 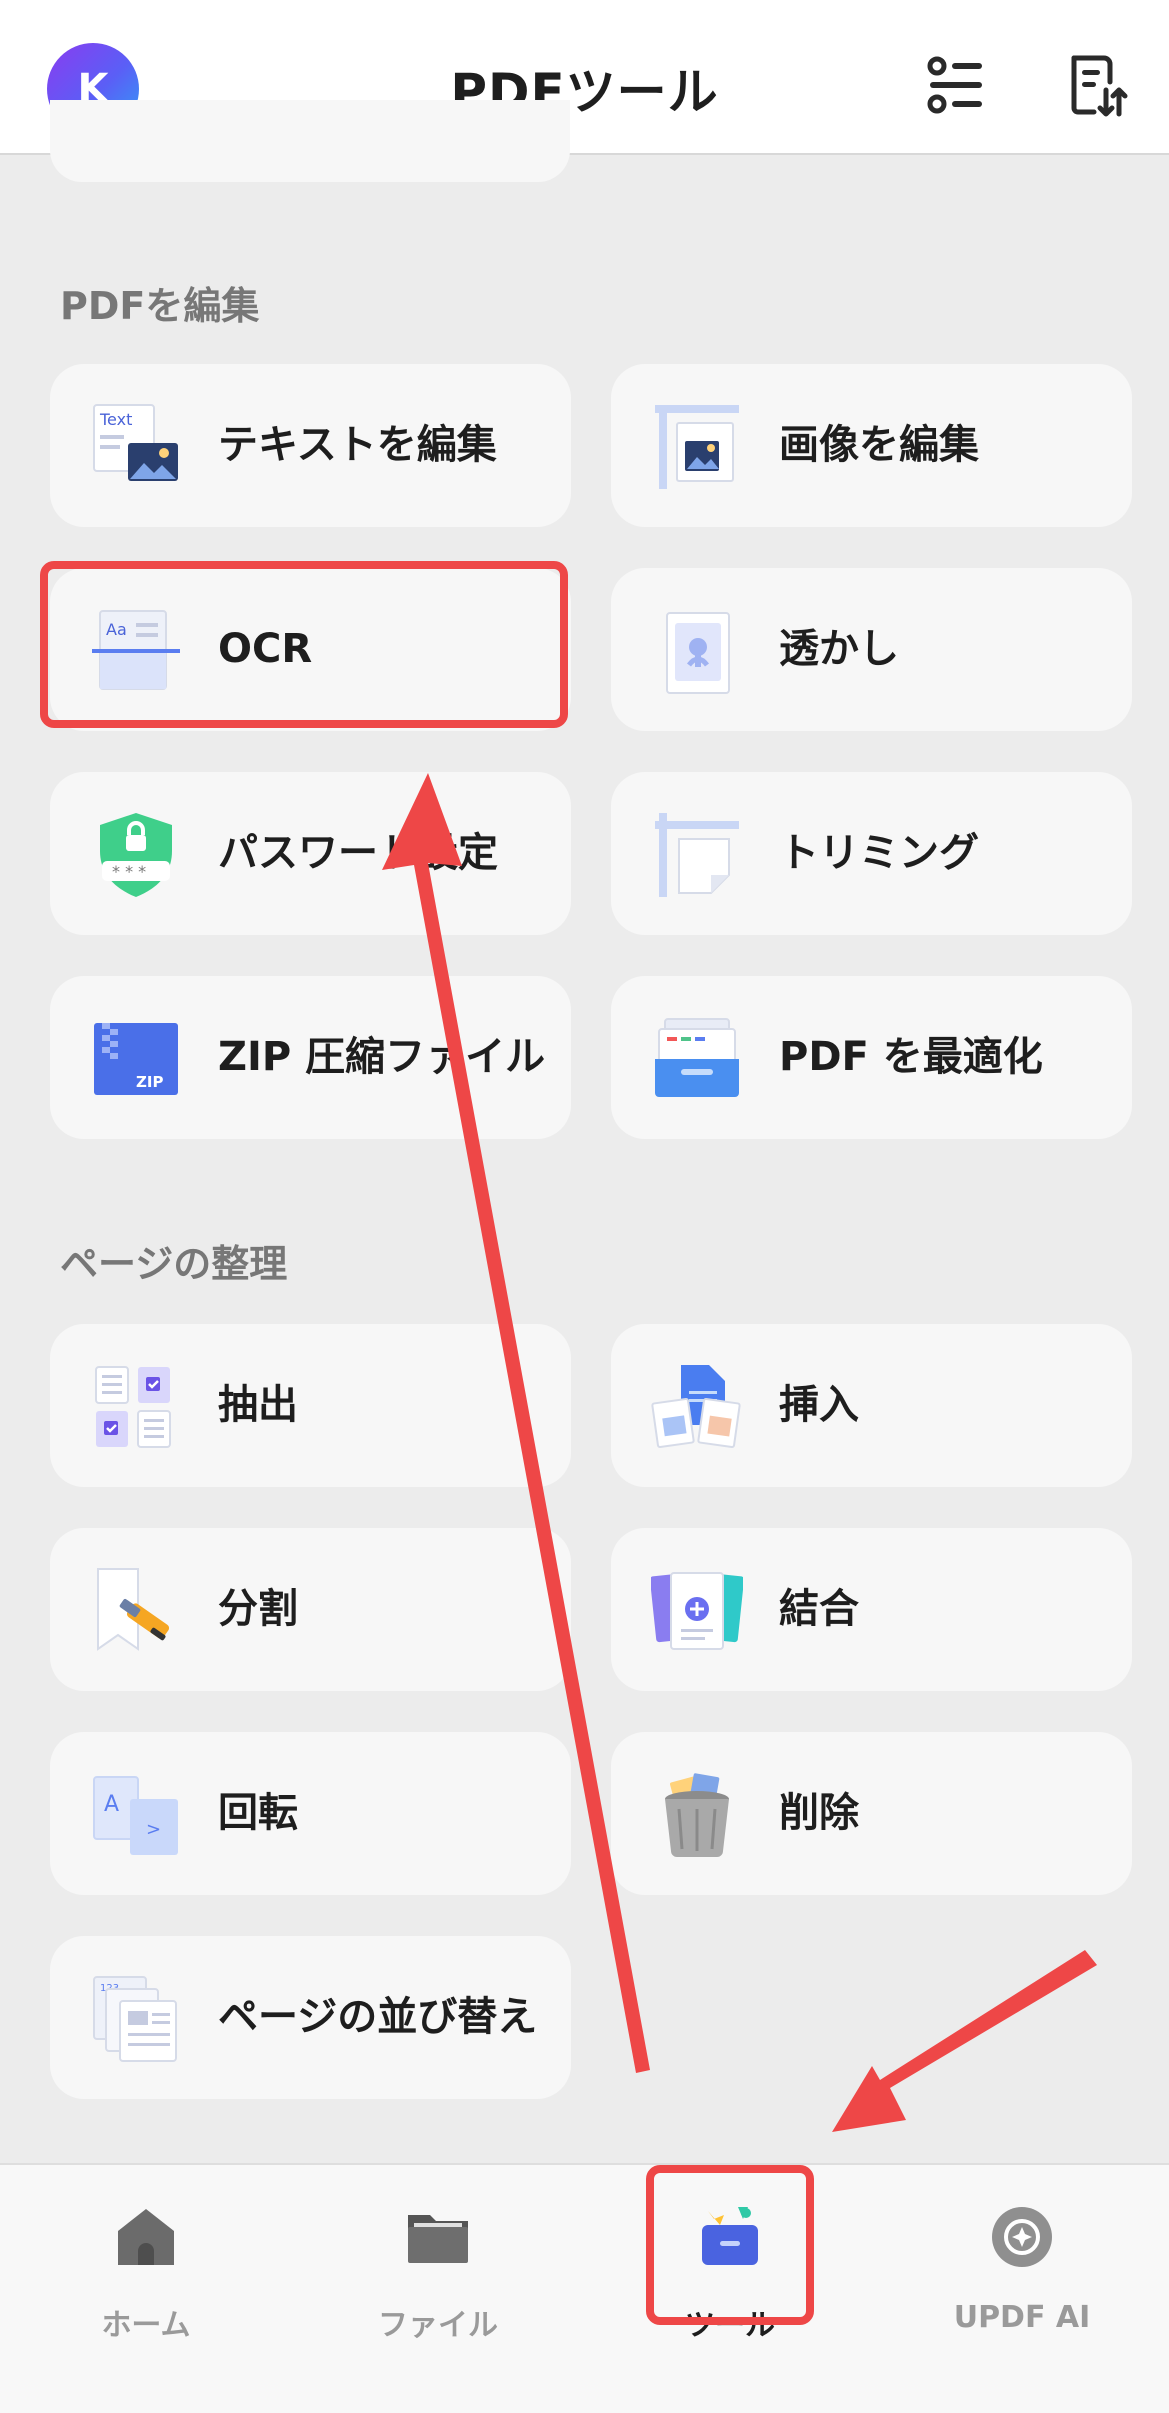 What do you see at coordinates (697, 1059) in the screenshot?
I see `optimize-icon` at bounding box center [697, 1059].